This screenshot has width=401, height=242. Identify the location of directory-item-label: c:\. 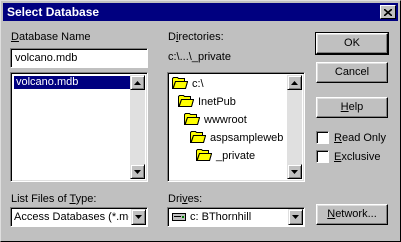
(198, 83).